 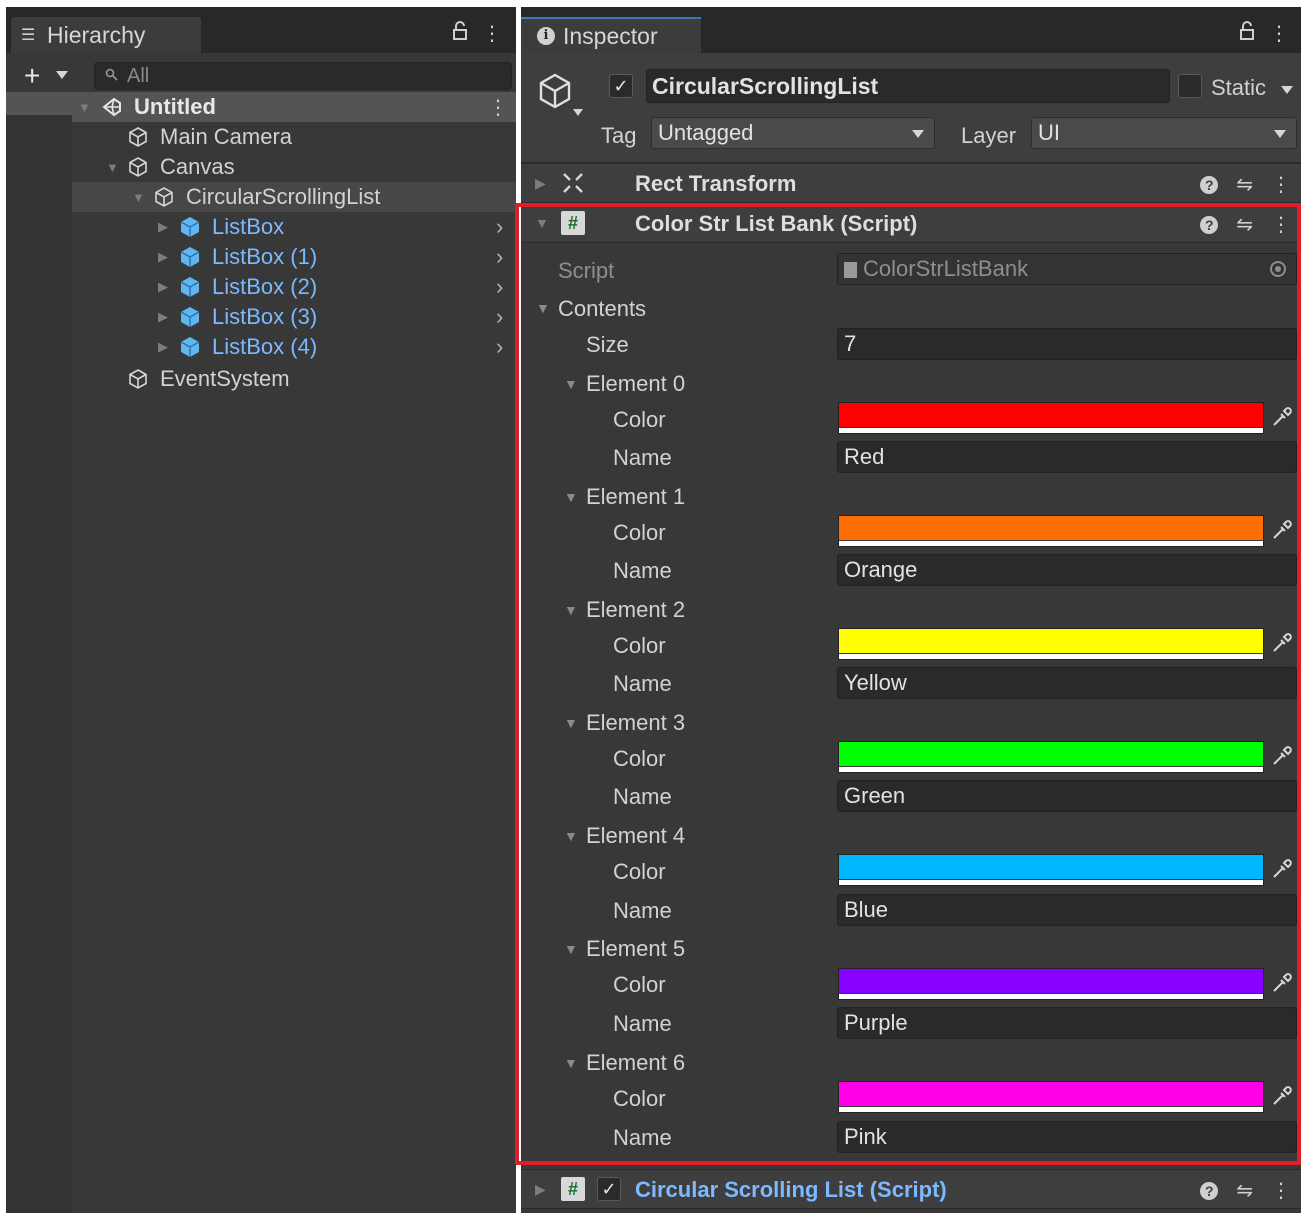 I want to click on hierarchy-tab-label: Hierarchy, so click(x=96, y=34).